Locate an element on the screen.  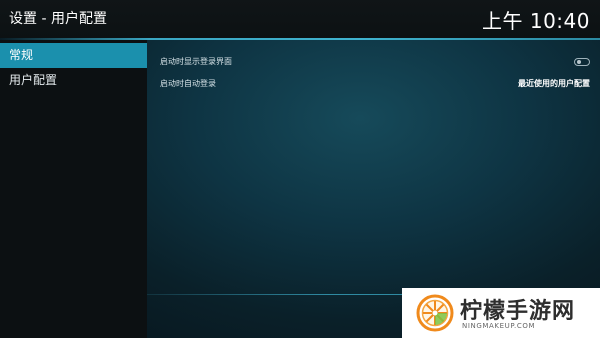
page-title: 设置 - 用户配置 is located at coordinates (58, 19).